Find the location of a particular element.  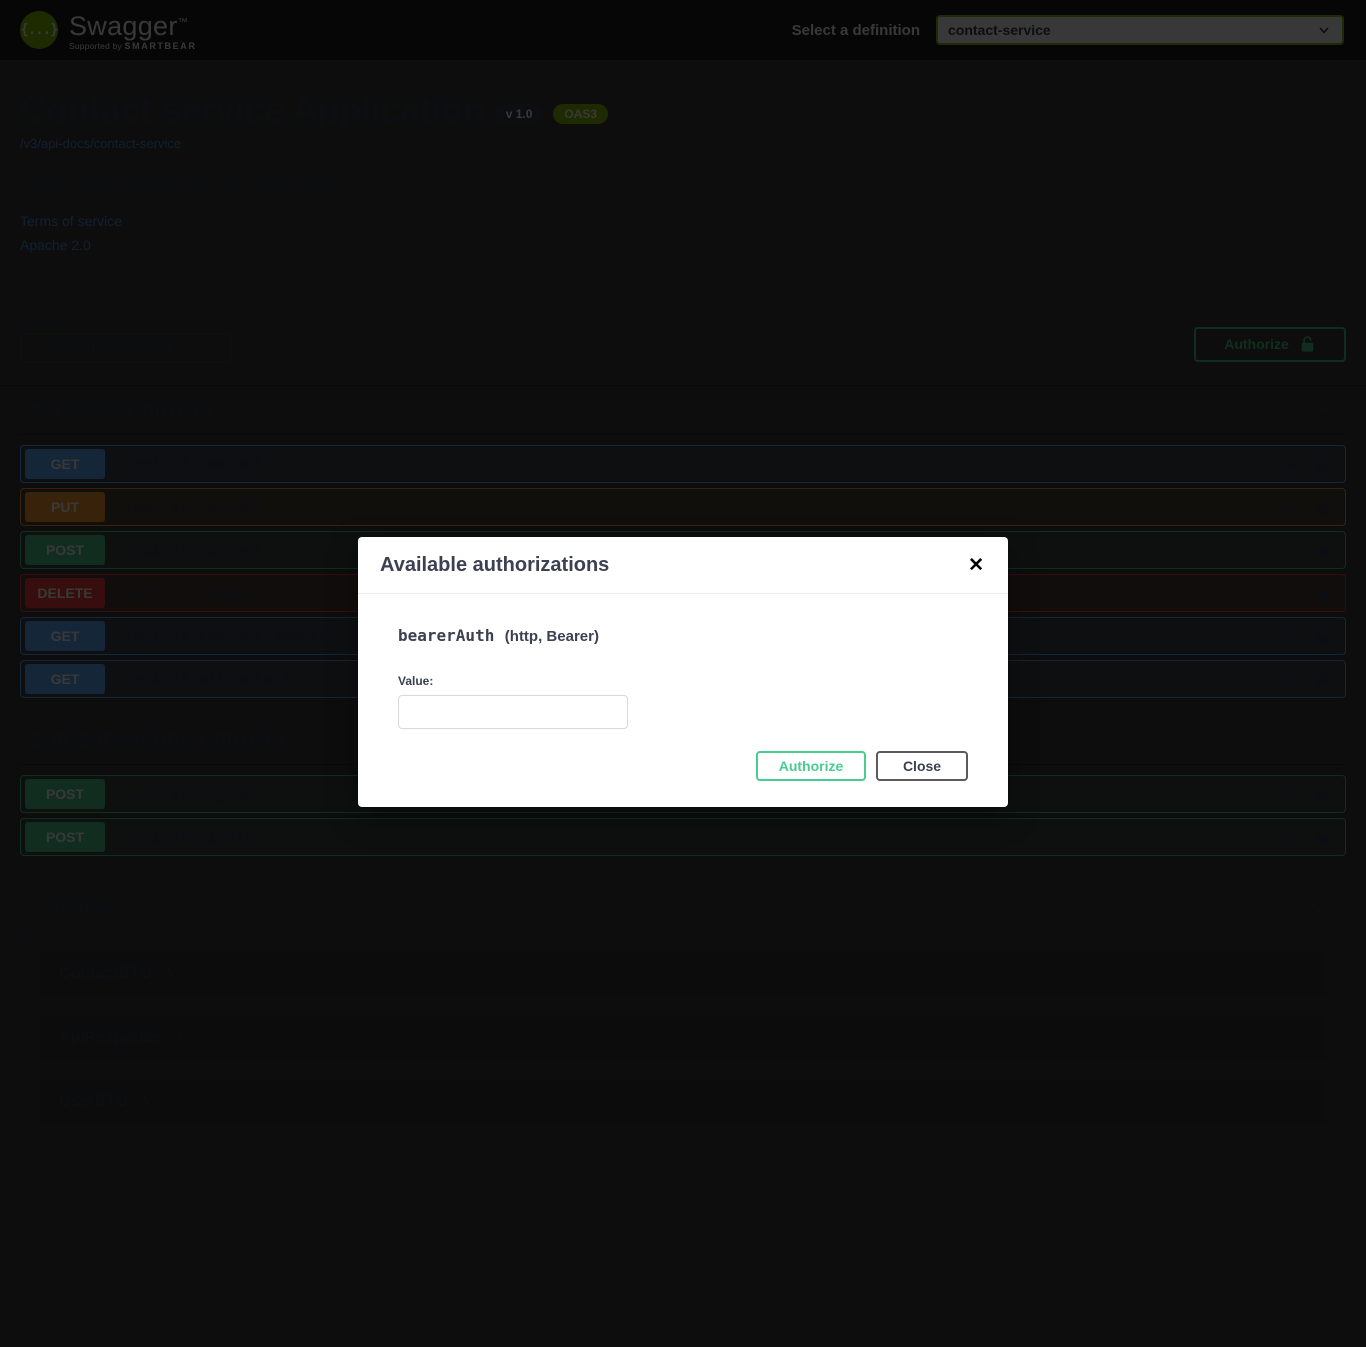

operation-path: /api/v1/signIn is located at coordinates (188, 837).